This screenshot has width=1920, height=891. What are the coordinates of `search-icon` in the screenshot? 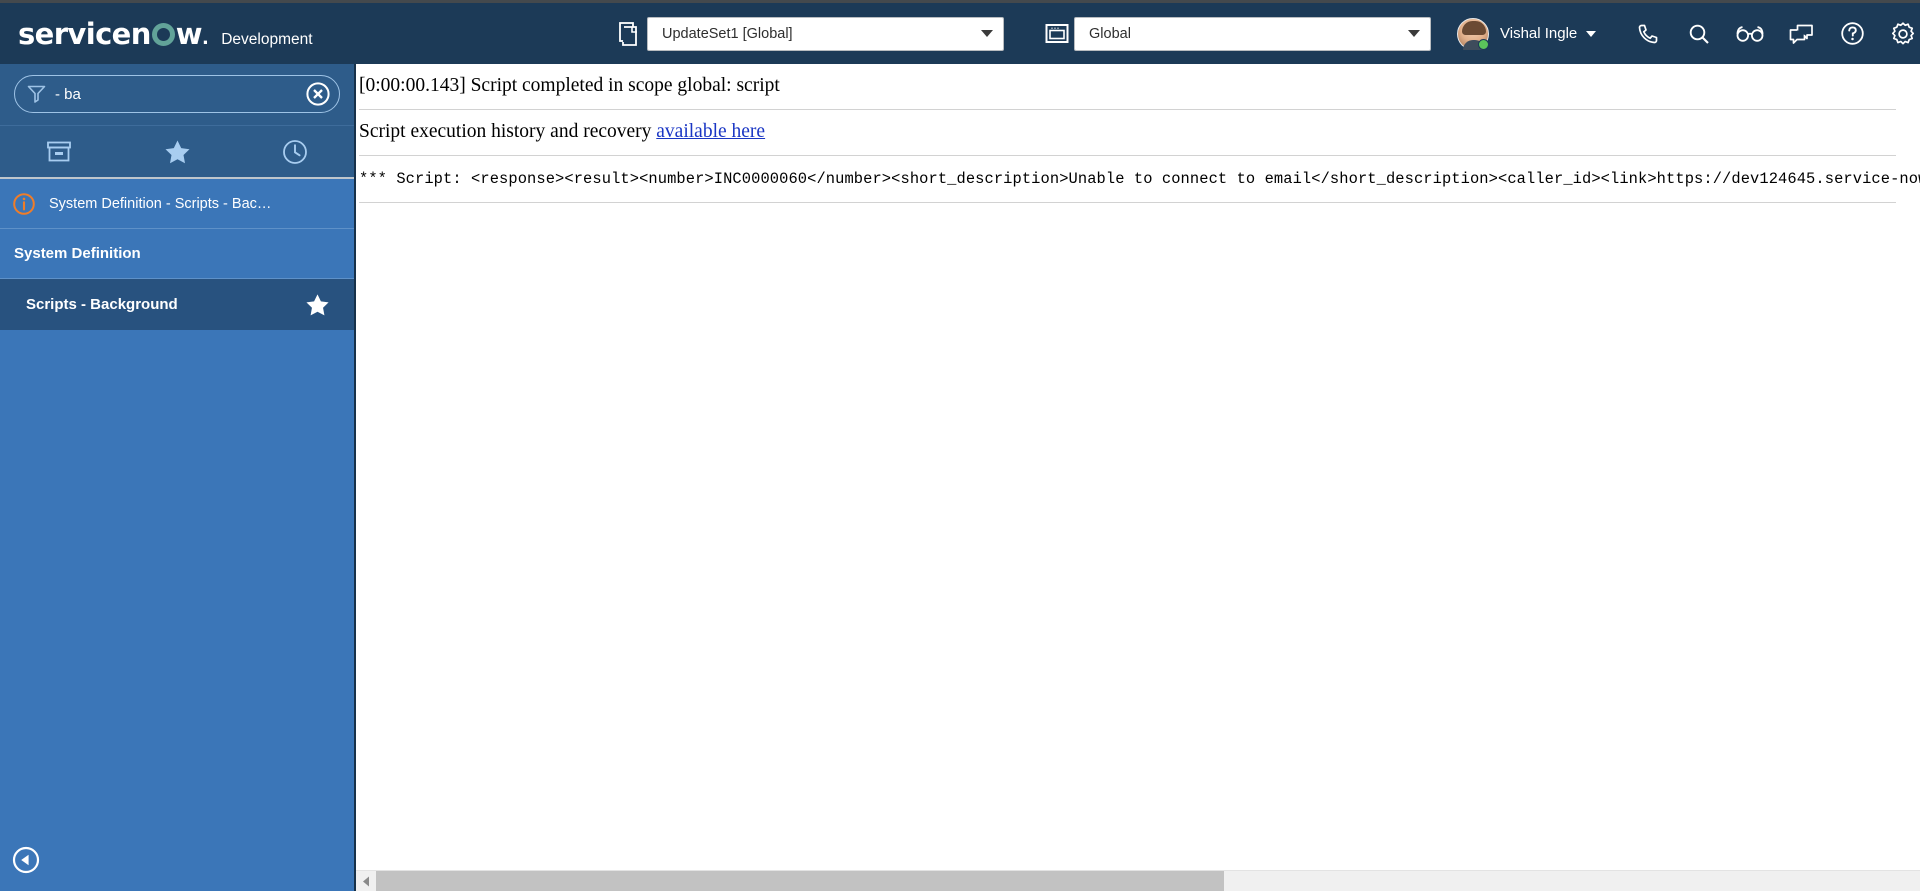 It's located at (1699, 34).